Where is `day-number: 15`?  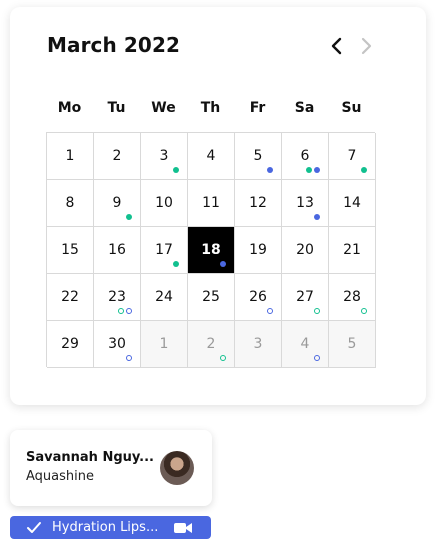
day-number: 15 is located at coordinates (70, 250).